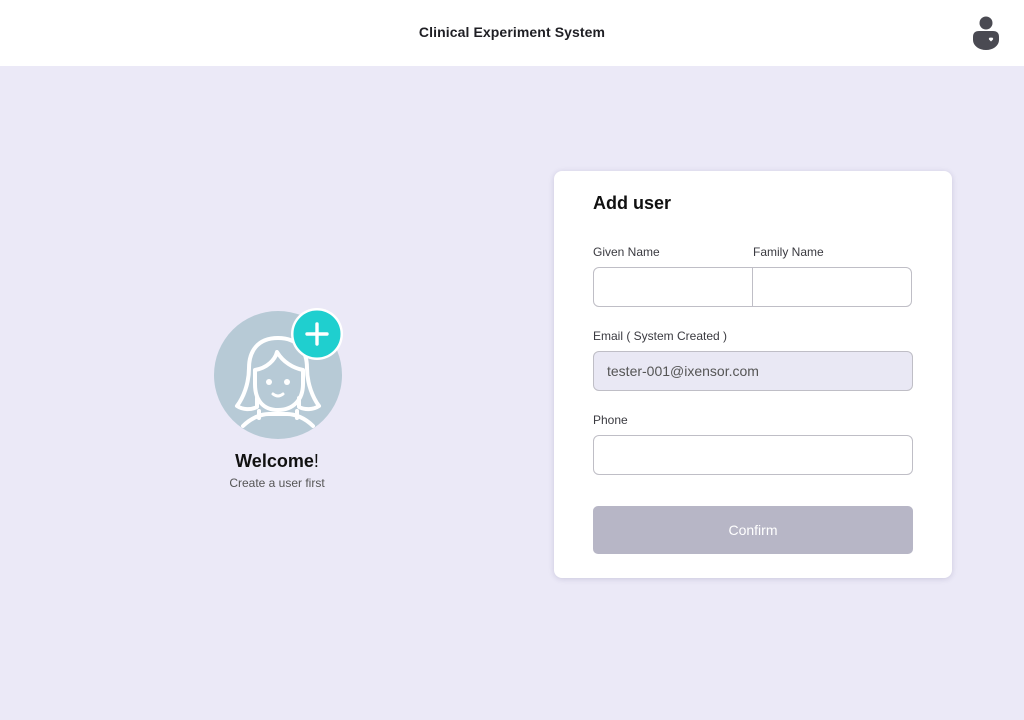 The height and width of the screenshot is (720, 1024). What do you see at coordinates (753, 371) in the screenshot?
I see `email-field` at bounding box center [753, 371].